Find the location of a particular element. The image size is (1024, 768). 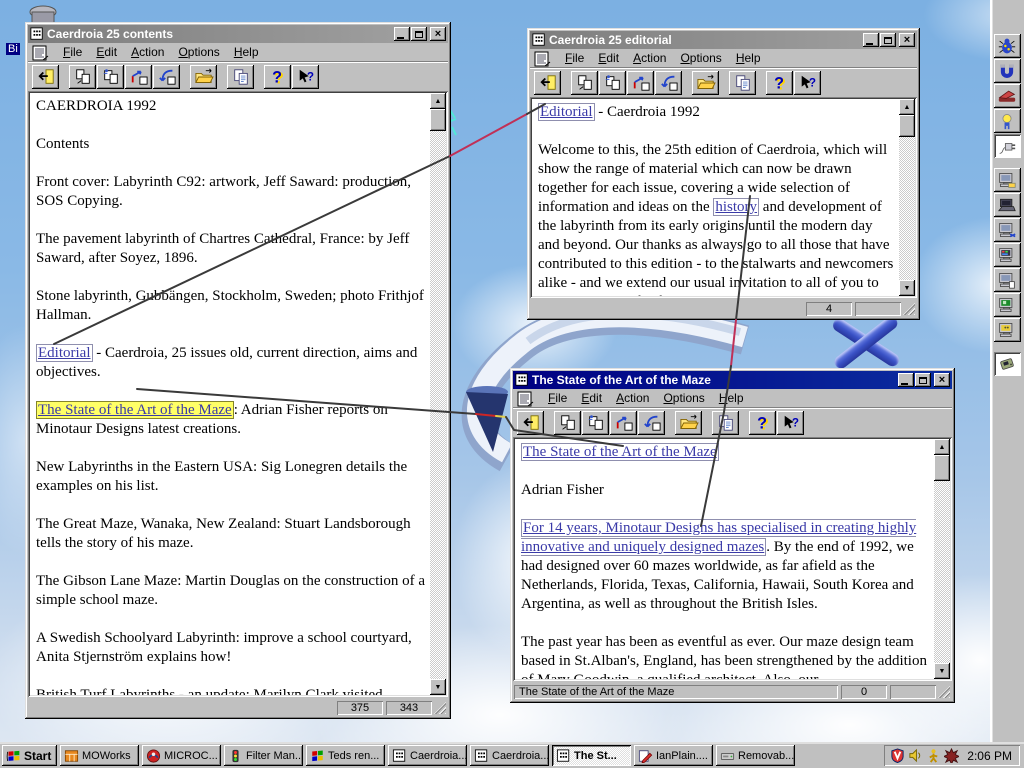

side-tool-magnet-tool-button is located at coordinates (1007, 71).